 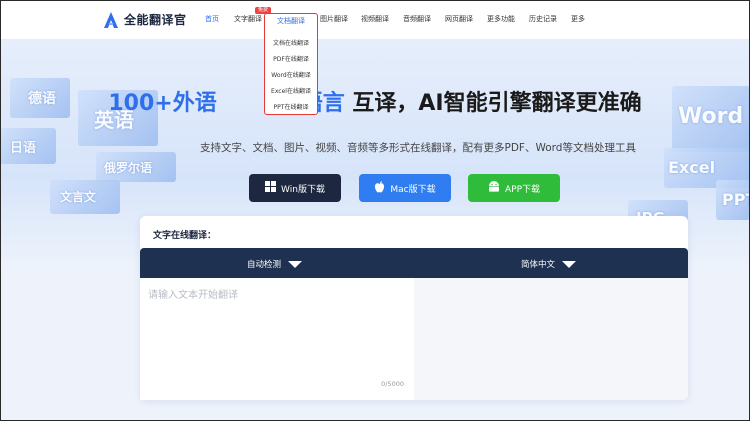 What do you see at coordinates (162, 103) in the screenshot?
I see `hero-headline-part-a: 100+外语` at bounding box center [162, 103].